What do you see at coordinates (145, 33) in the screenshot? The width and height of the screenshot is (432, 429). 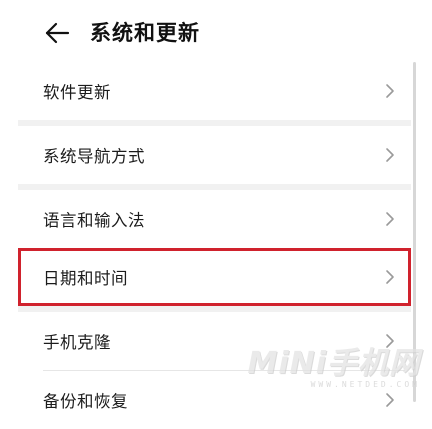 I see `page-title: 系统和更新` at bounding box center [145, 33].